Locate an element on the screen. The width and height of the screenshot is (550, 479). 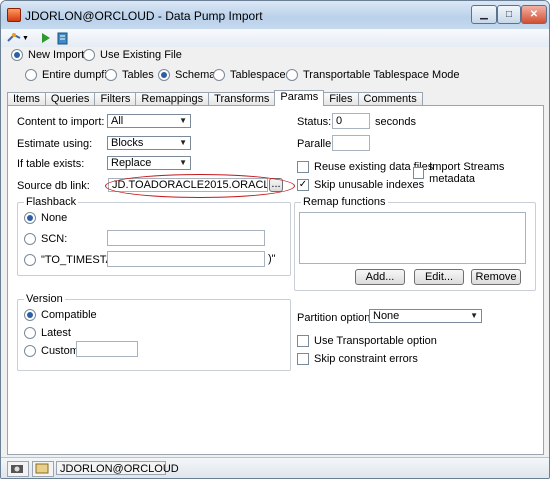
partition-value: None is located at coordinates (386, 316).